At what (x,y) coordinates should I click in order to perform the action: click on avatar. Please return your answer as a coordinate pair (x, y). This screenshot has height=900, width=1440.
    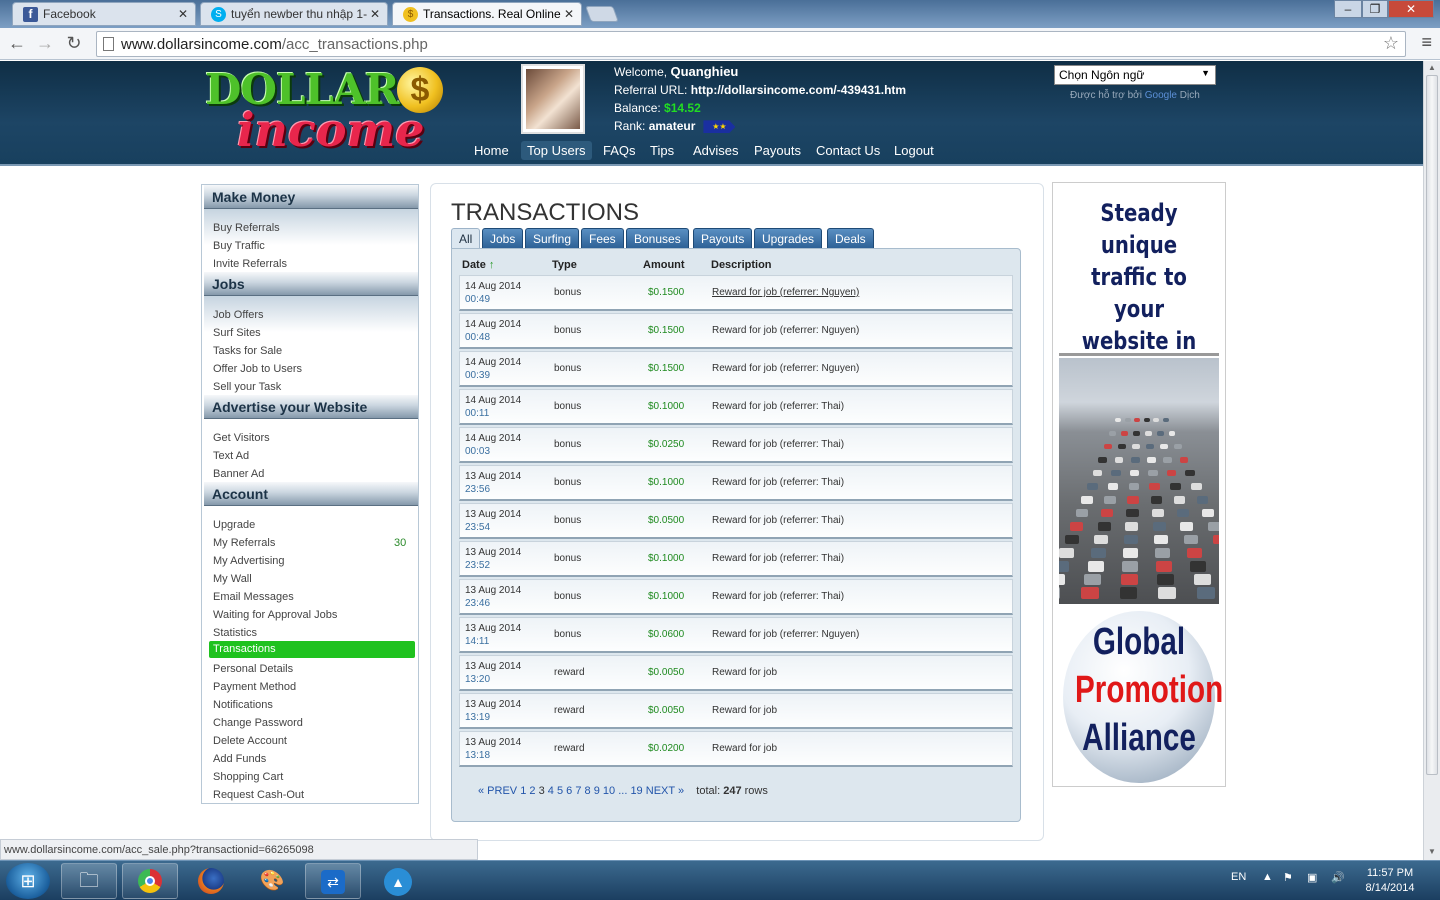
    Looking at the image, I should click on (553, 99).